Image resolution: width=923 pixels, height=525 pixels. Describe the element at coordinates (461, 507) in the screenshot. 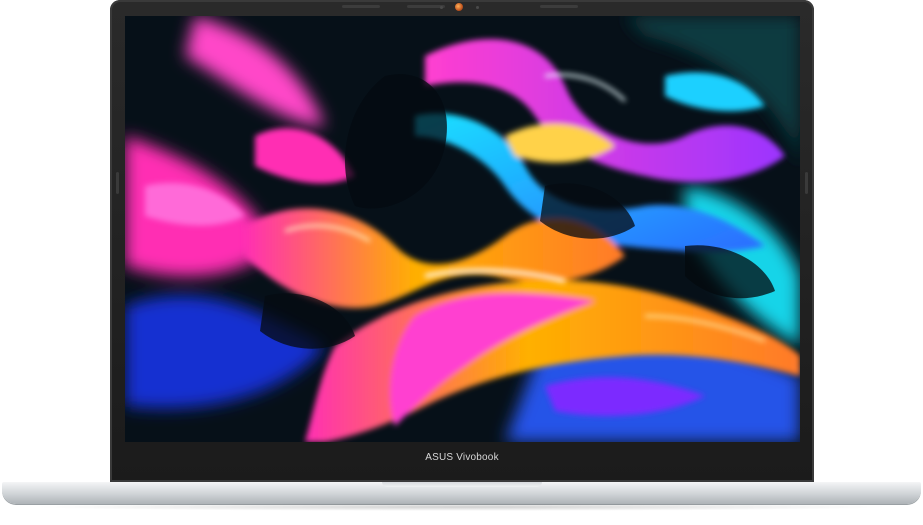

I see `base-shadow` at that location.